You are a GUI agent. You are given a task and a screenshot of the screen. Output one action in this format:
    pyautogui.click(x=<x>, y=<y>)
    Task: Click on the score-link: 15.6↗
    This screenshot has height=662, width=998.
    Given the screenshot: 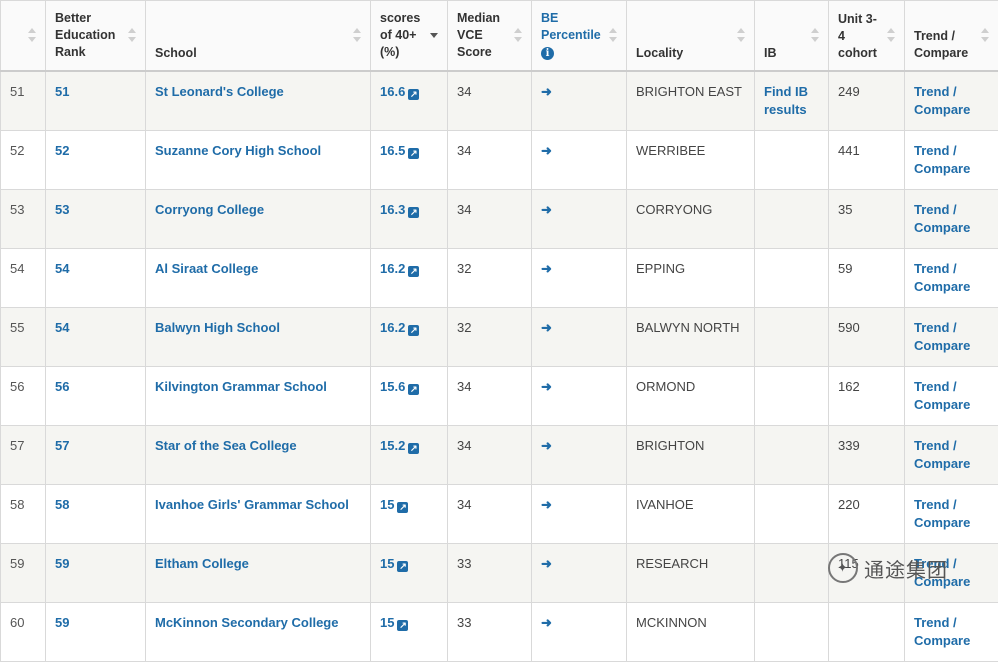 What is the action you would take?
    pyautogui.click(x=399, y=386)
    